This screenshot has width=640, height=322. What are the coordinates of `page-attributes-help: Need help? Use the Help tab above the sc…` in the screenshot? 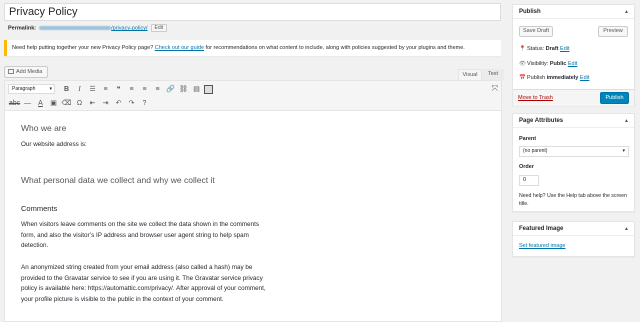 It's located at (573, 200).